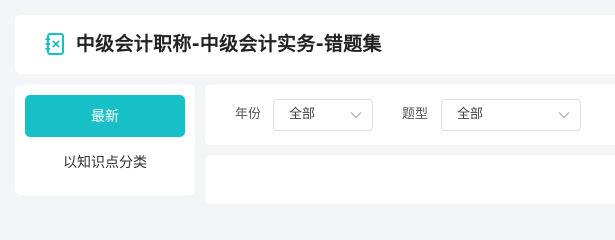  Describe the element at coordinates (105, 116) in the screenshot. I see `newest-button: 最新` at that location.